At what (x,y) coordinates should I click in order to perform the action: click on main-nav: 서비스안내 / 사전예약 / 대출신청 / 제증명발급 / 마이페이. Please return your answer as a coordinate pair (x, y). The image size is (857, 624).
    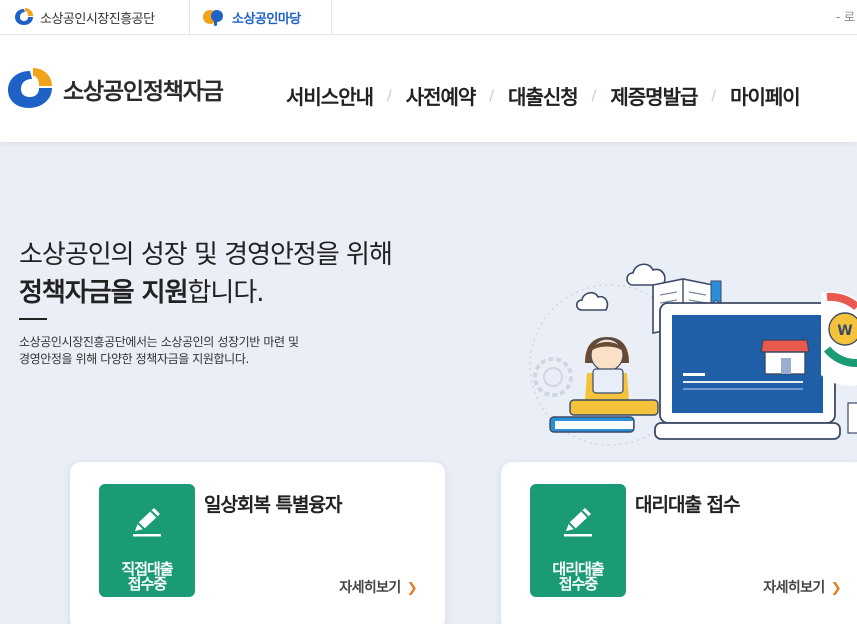
    Looking at the image, I should click on (543, 95).